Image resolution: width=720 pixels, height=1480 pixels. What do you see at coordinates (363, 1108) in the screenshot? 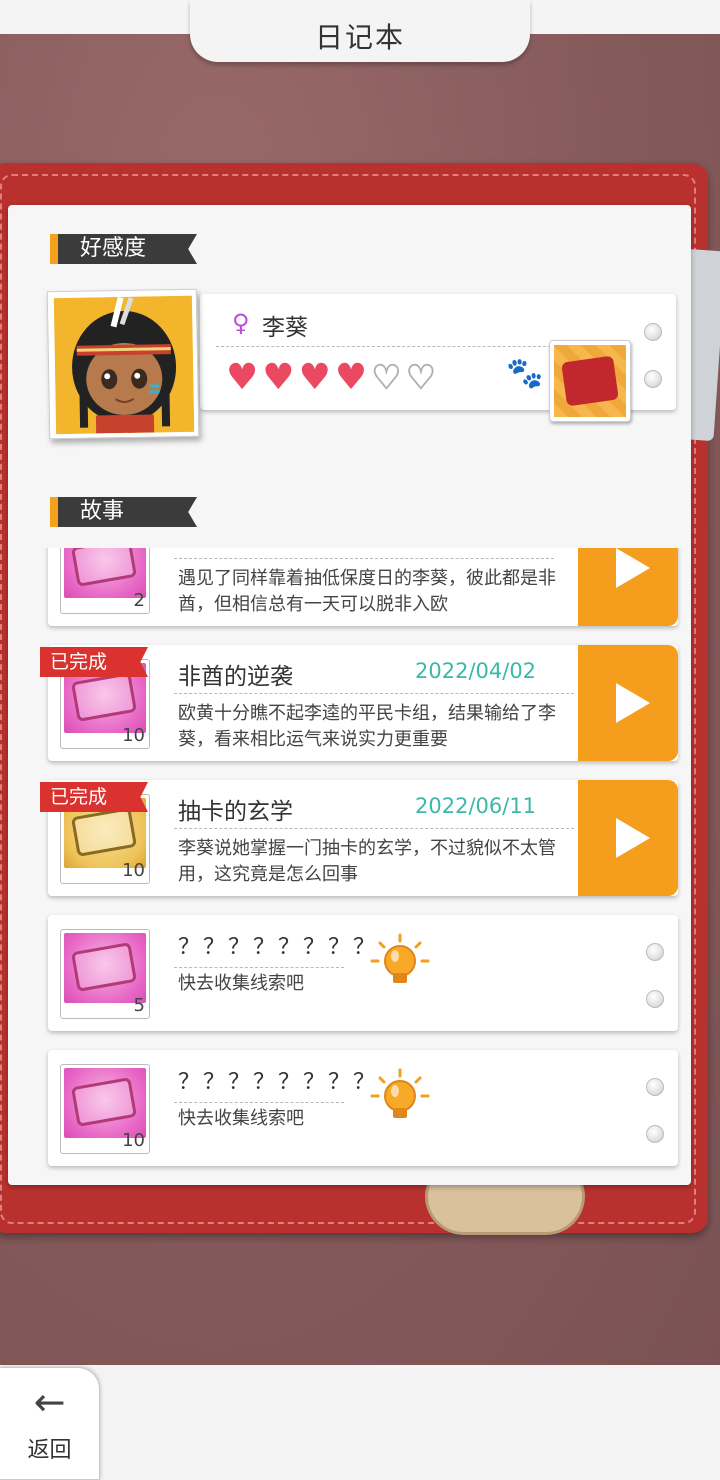
I see `story-item-locked: 10 ？？？？？？？？ 快去收集线索吧` at bounding box center [363, 1108].